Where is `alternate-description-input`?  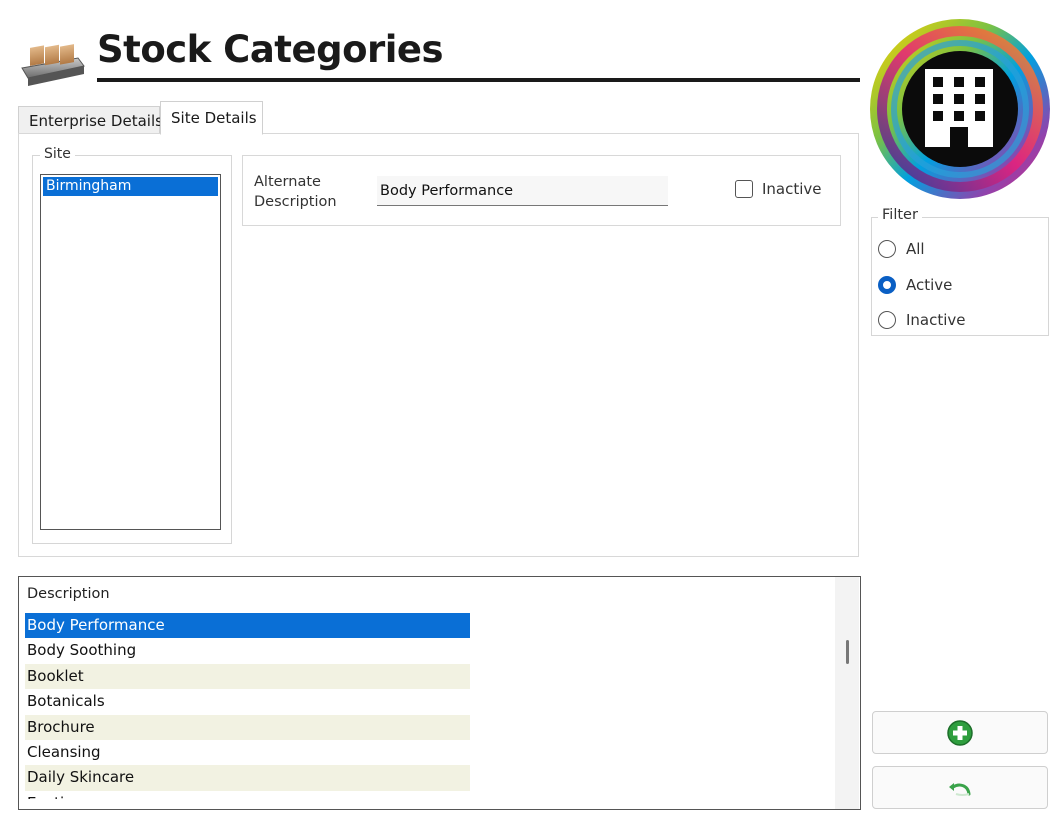 alternate-description-input is located at coordinates (522, 191).